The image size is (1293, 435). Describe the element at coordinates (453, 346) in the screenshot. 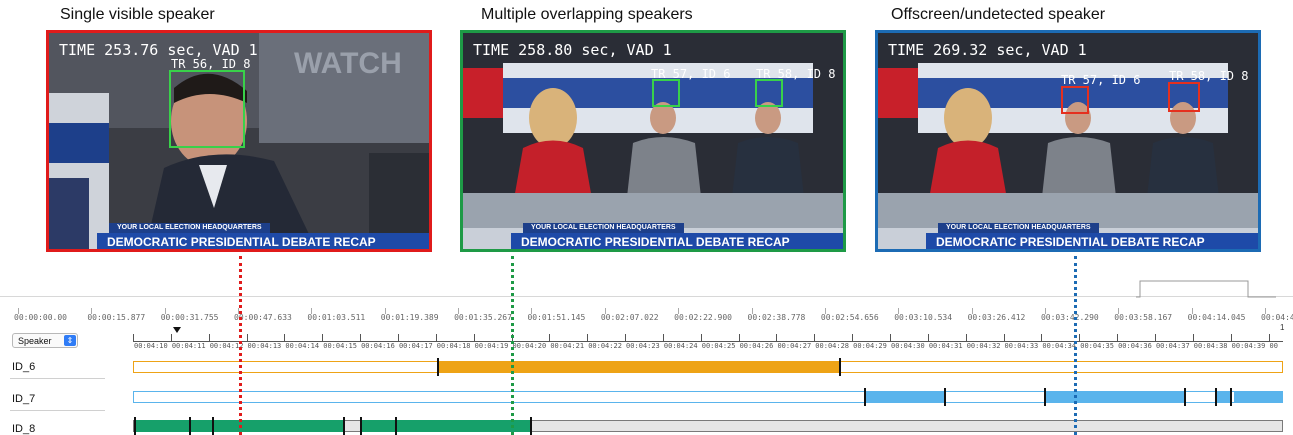

I see `detail-time-label: 00:04:18` at that location.